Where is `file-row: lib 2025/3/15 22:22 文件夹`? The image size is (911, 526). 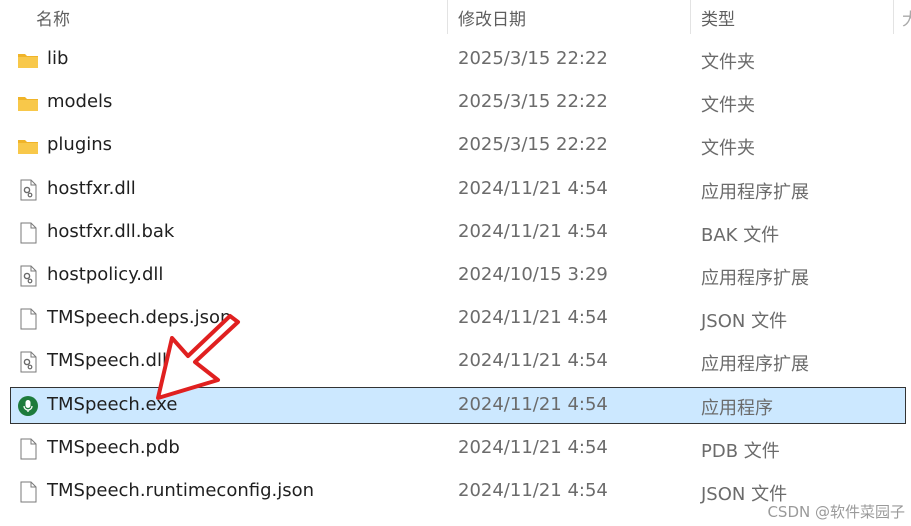
file-row: lib 2025/3/15 22:22 文件夹 is located at coordinates (458, 59).